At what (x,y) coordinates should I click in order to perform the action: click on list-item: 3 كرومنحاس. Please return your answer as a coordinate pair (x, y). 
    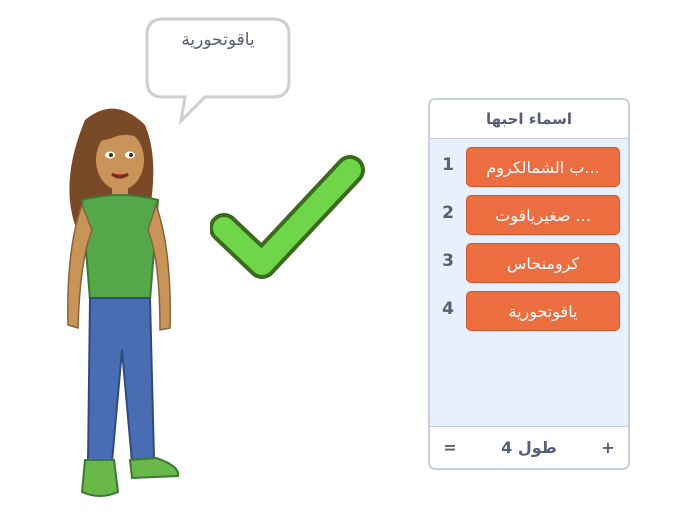
    Looking at the image, I should click on (529, 265).